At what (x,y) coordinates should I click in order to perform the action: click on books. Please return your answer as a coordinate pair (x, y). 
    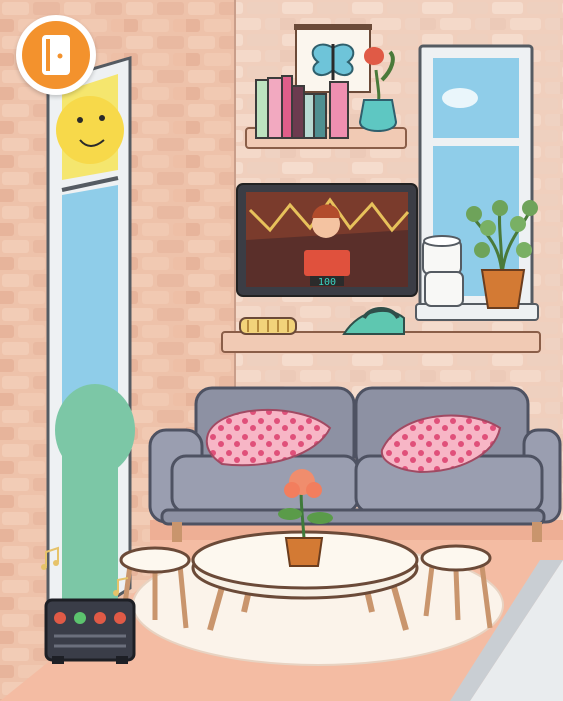
    Looking at the image, I should click on (302, 107).